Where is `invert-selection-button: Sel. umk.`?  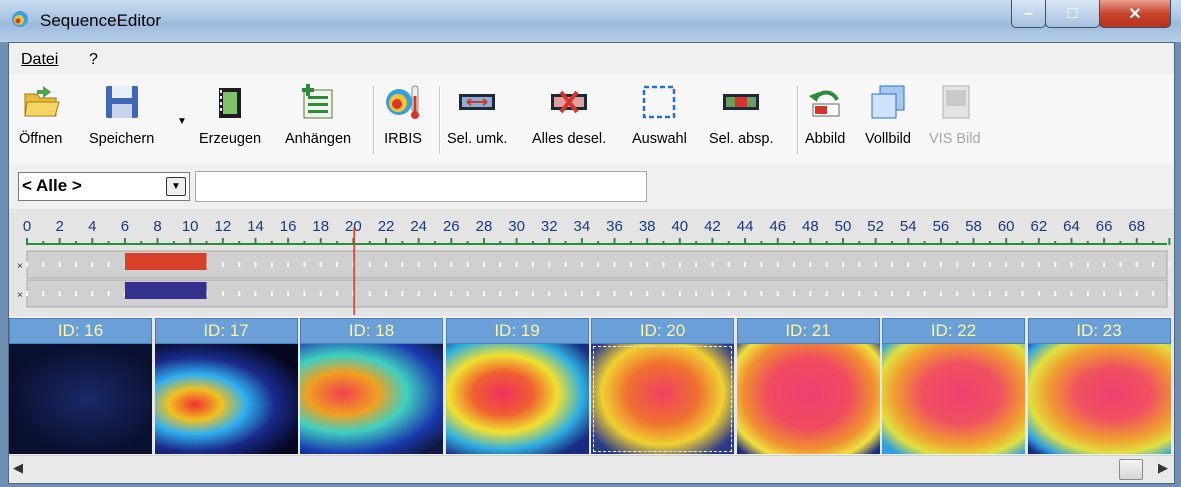 invert-selection-button: Sel. umk. is located at coordinates (477, 114).